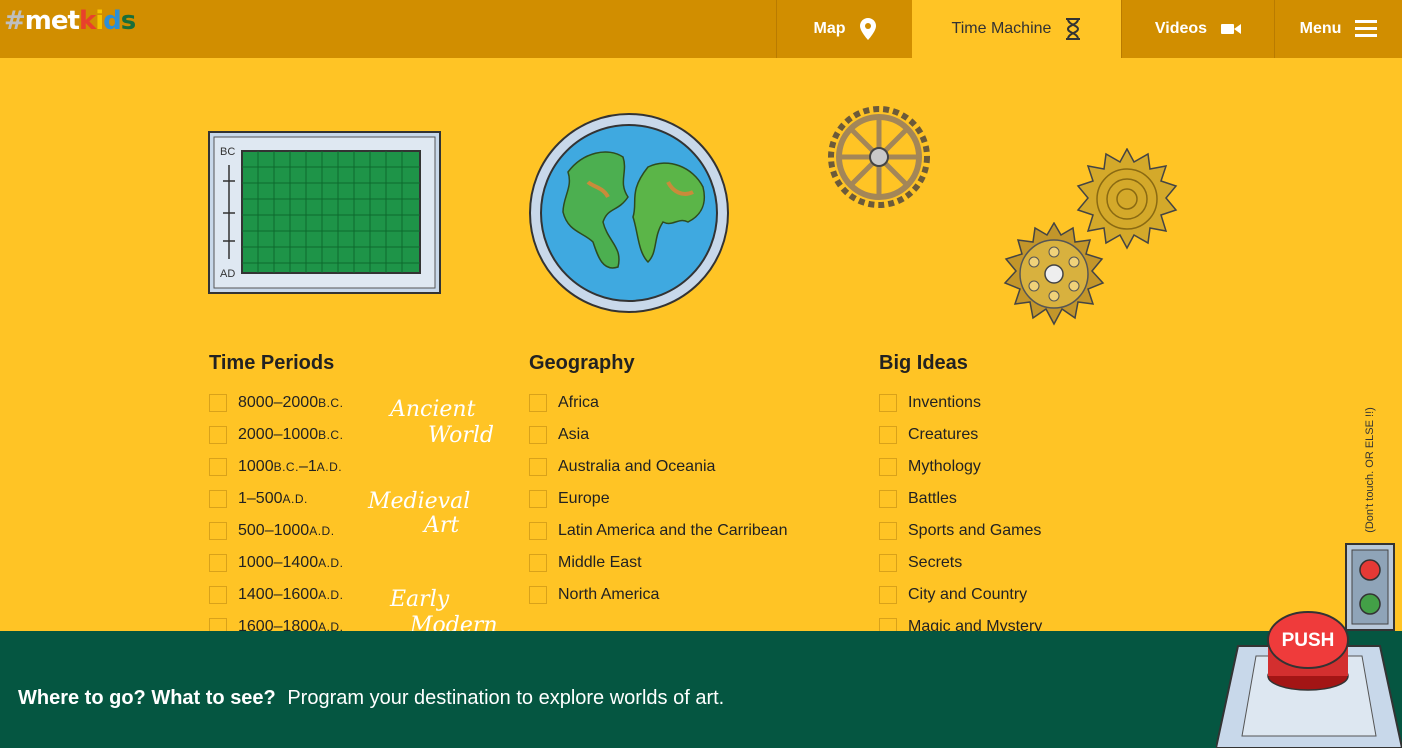 This screenshot has width=1402, height=748. I want to click on option-label: 2000–1000, so click(278, 434).